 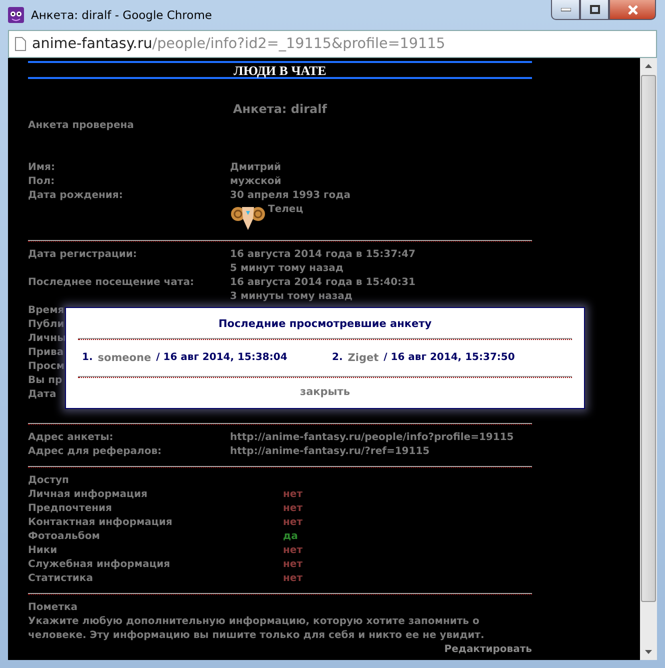 I want to click on app-icon, so click(x=16, y=15).